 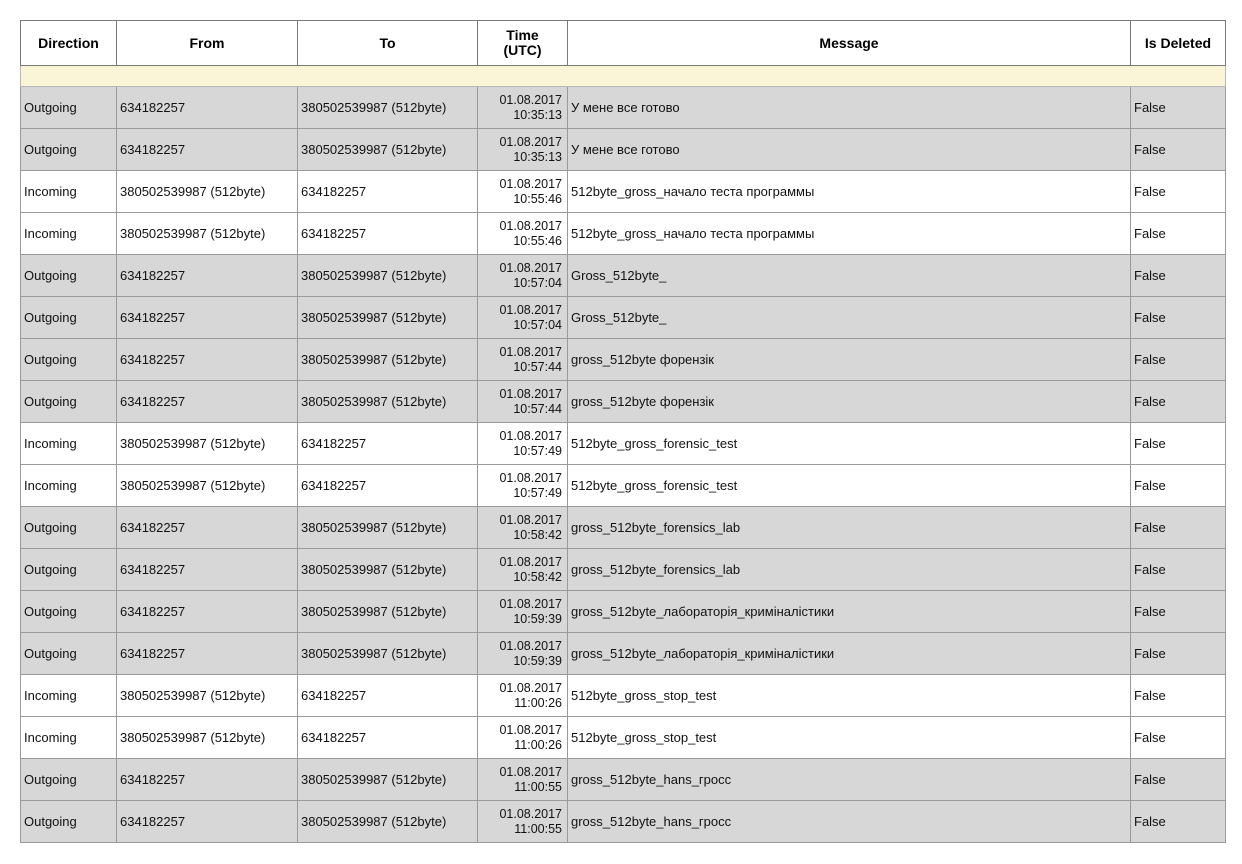 I want to click on cell-clock: 10:55:46, so click(x=537, y=198).